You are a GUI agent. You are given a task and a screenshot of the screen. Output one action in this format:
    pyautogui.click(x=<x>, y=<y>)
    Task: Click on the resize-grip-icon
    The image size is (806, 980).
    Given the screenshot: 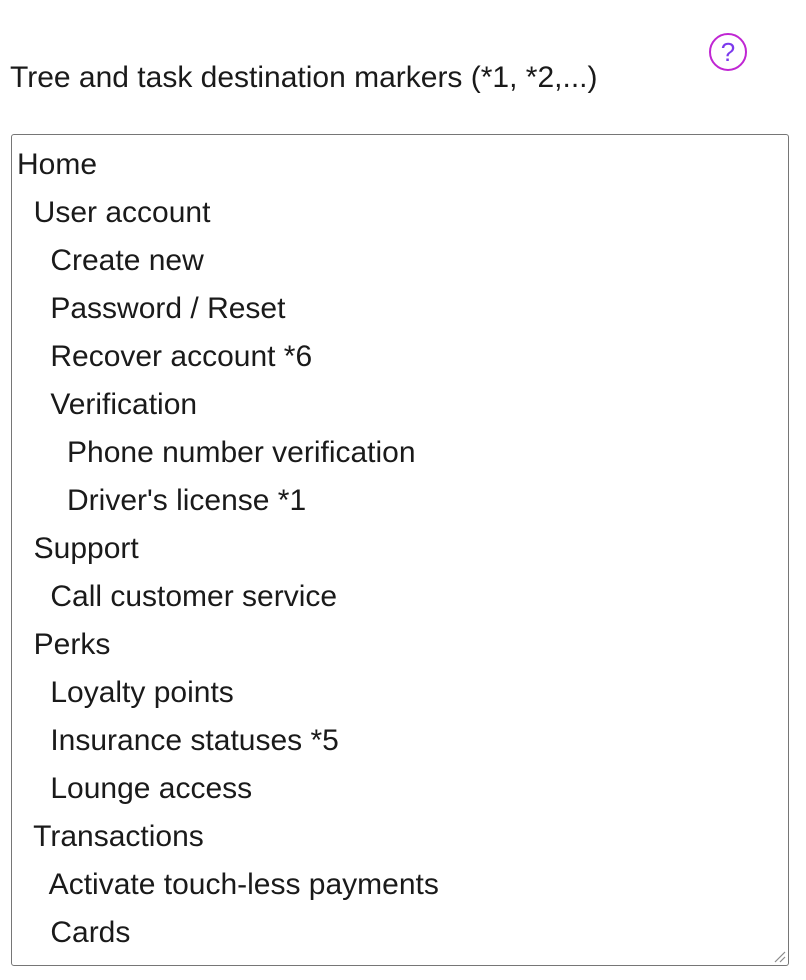 What is the action you would take?
    pyautogui.click(x=779, y=956)
    